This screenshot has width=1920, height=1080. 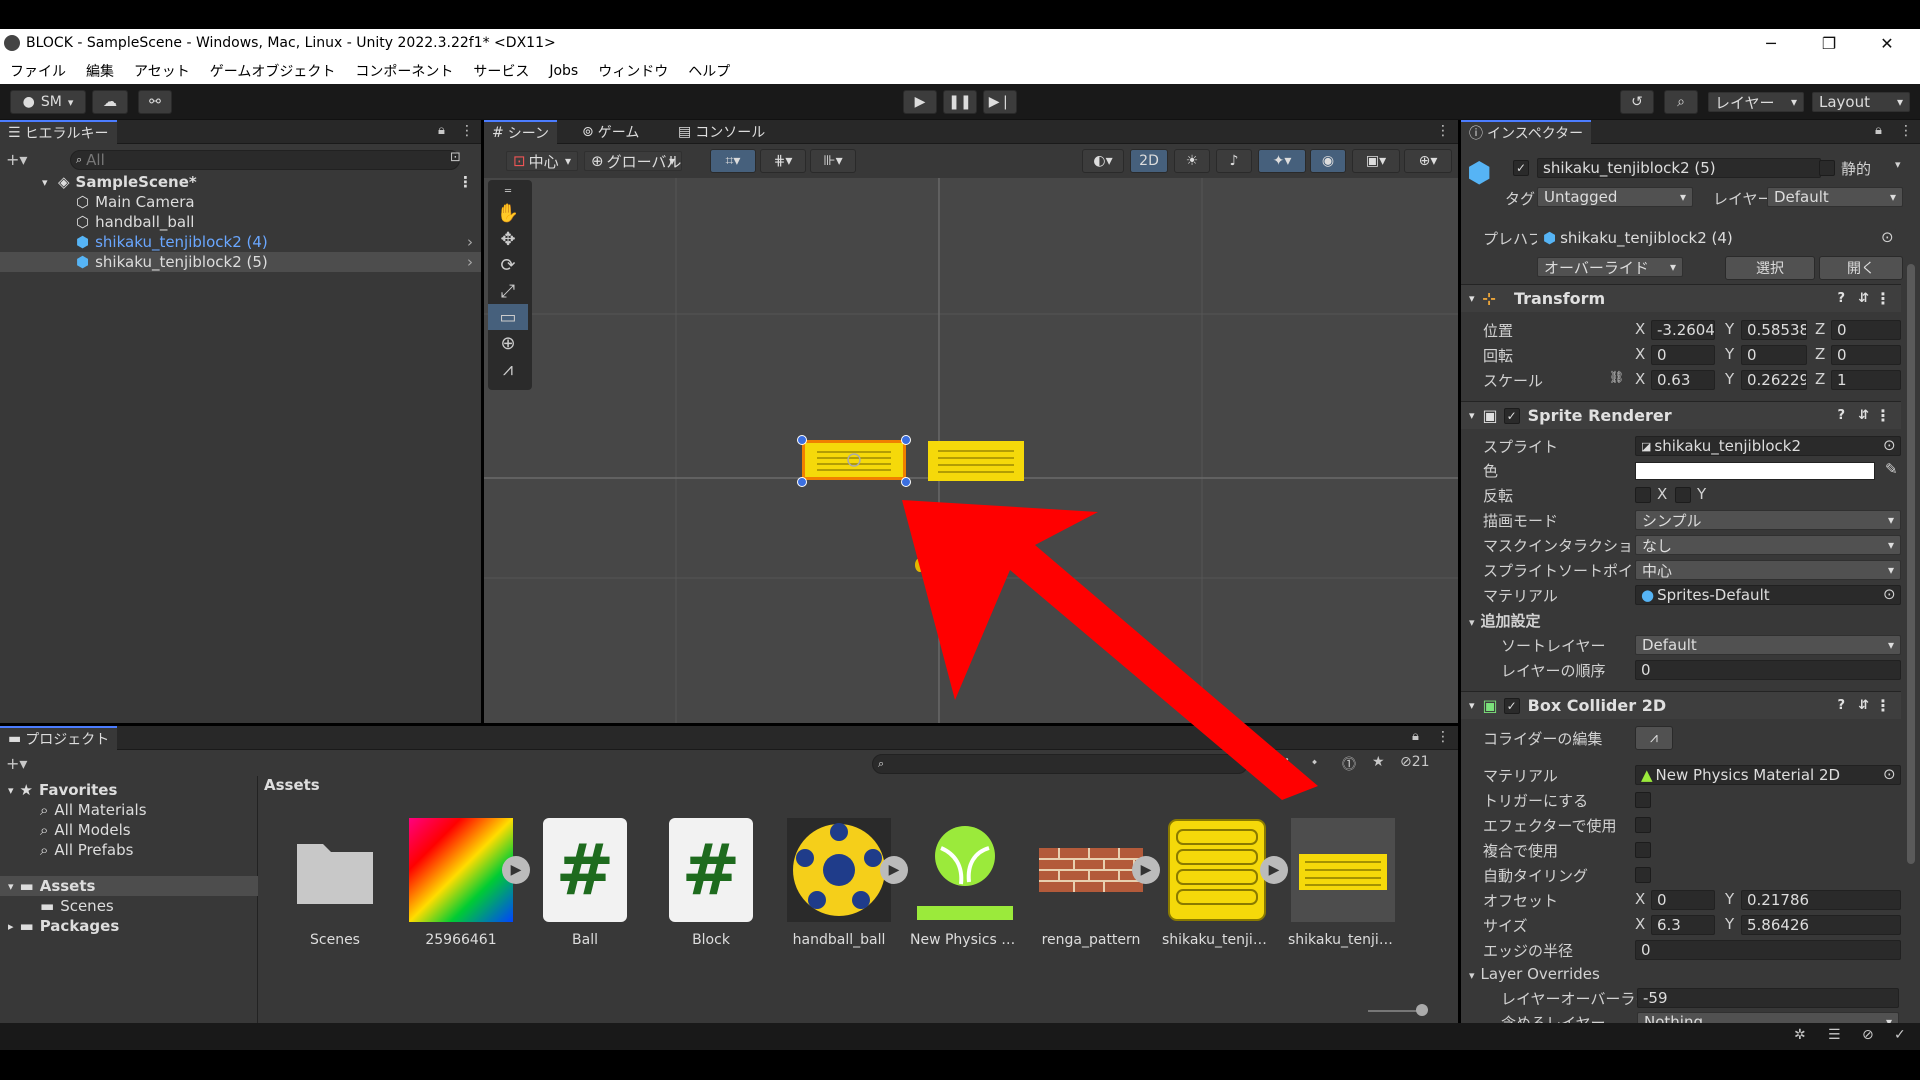 What do you see at coordinates (563, 71) in the screenshot?
I see `menu-jobs: Jobs` at bounding box center [563, 71].